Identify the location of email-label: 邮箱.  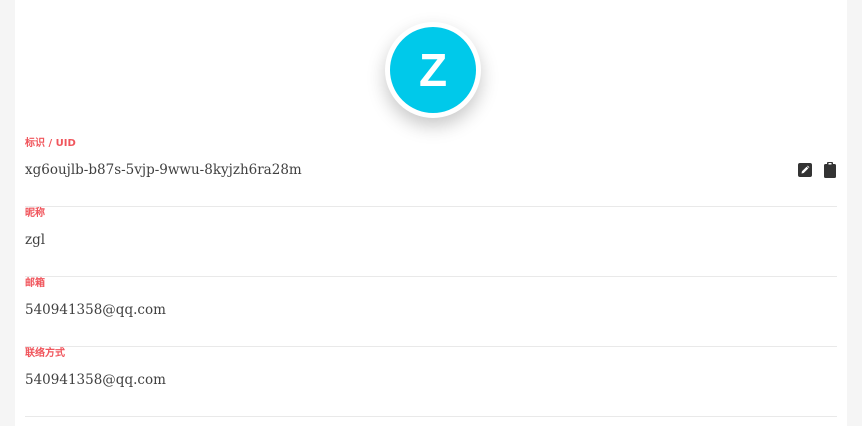
(35, 283).